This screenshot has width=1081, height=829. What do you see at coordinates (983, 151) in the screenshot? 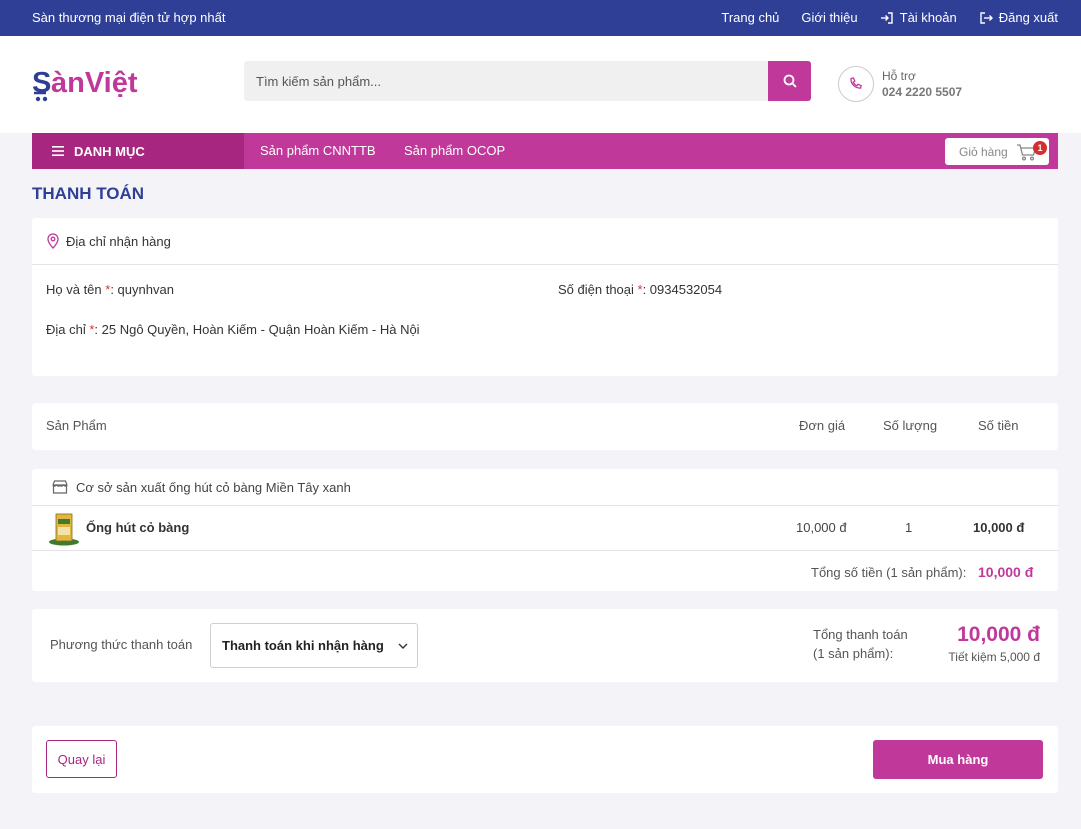
I see `cart-label: Giỏ hàng` at bounding box center [983, 151].